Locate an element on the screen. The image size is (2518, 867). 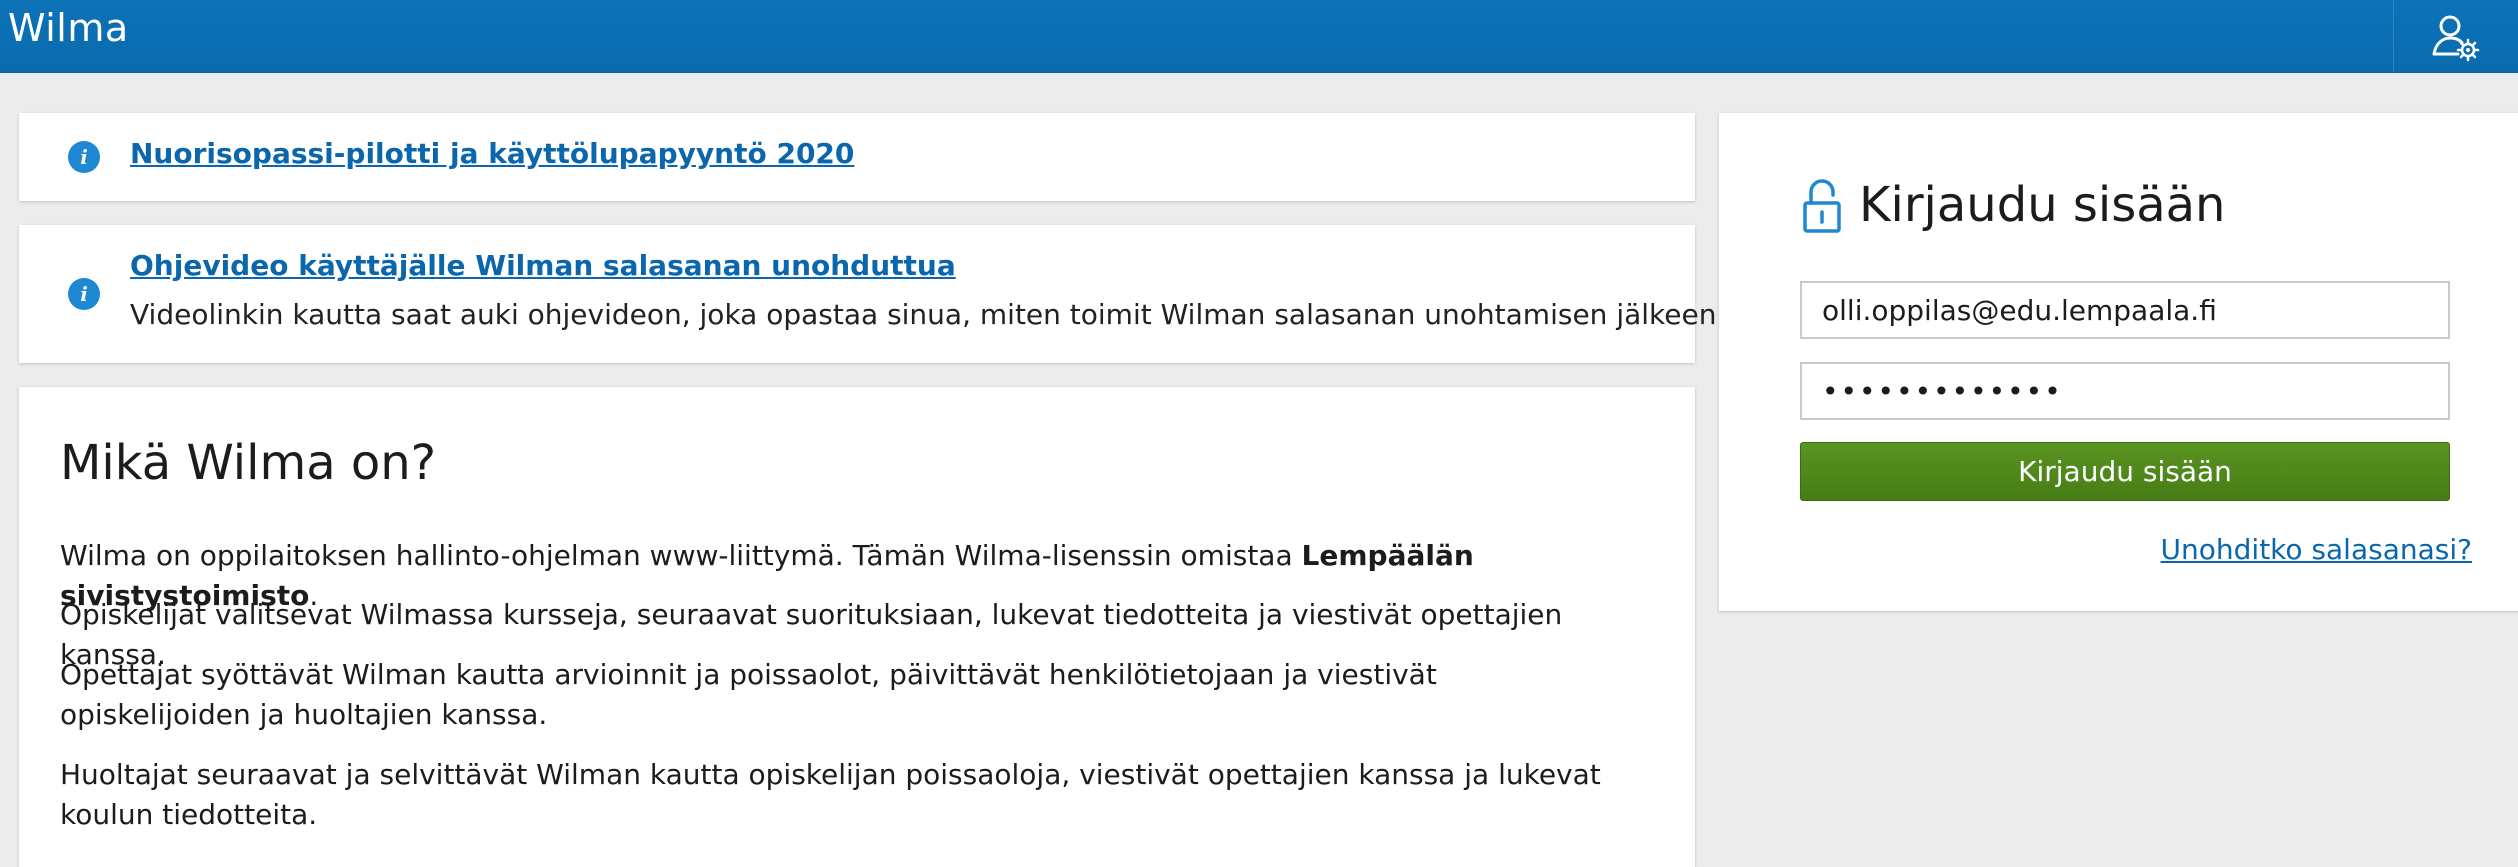
user-settings-icon is located at coordinates (2456, 38).